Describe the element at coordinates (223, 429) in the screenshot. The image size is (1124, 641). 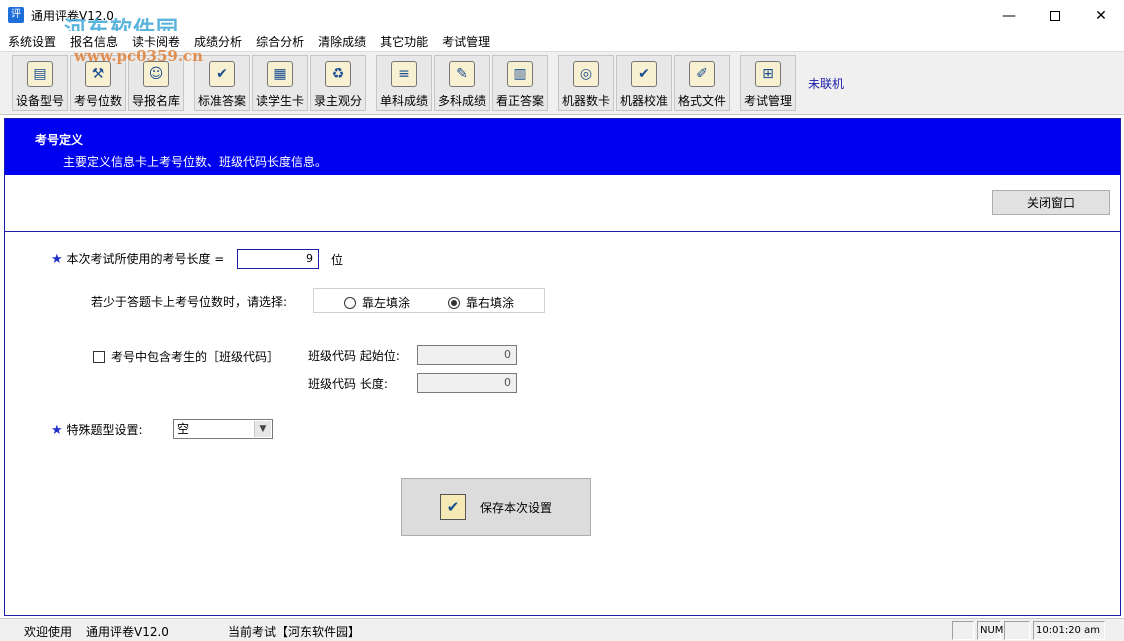
I see `special-type-select: 空 ▼` at that location.